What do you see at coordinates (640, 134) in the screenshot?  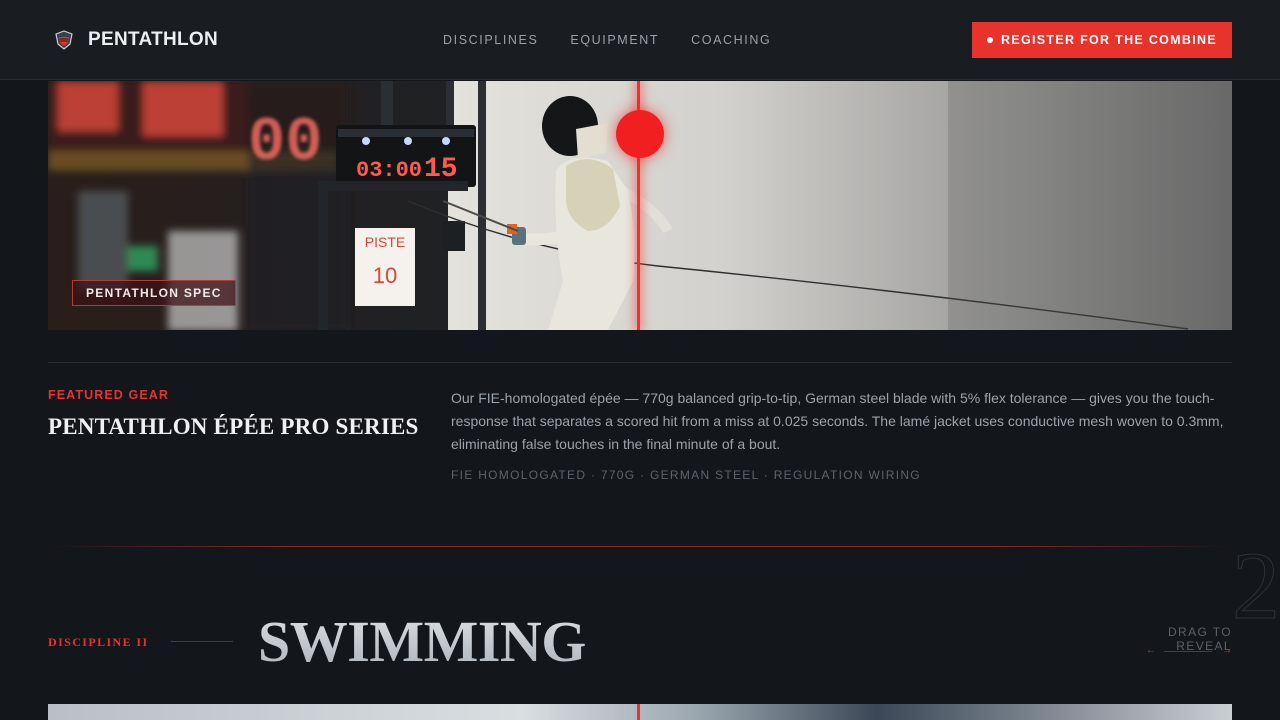 I see `reveal-slider-handle` at bounding box center [640, 134].